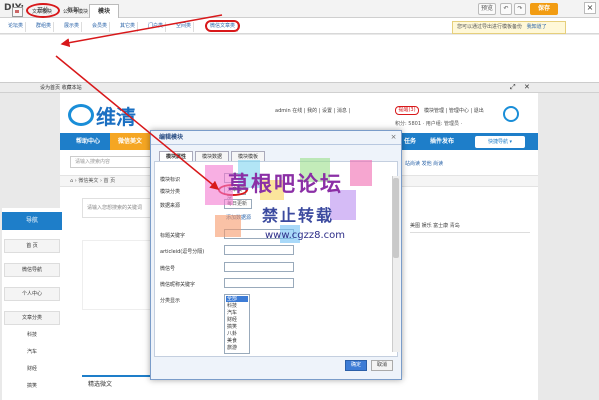 Image resolution: width=599 pixels, height=400 pixels. What do you see at coordinates (237, 306) in the screenshot?
I see `category-option: 科技` at bounding box center [237, 306].